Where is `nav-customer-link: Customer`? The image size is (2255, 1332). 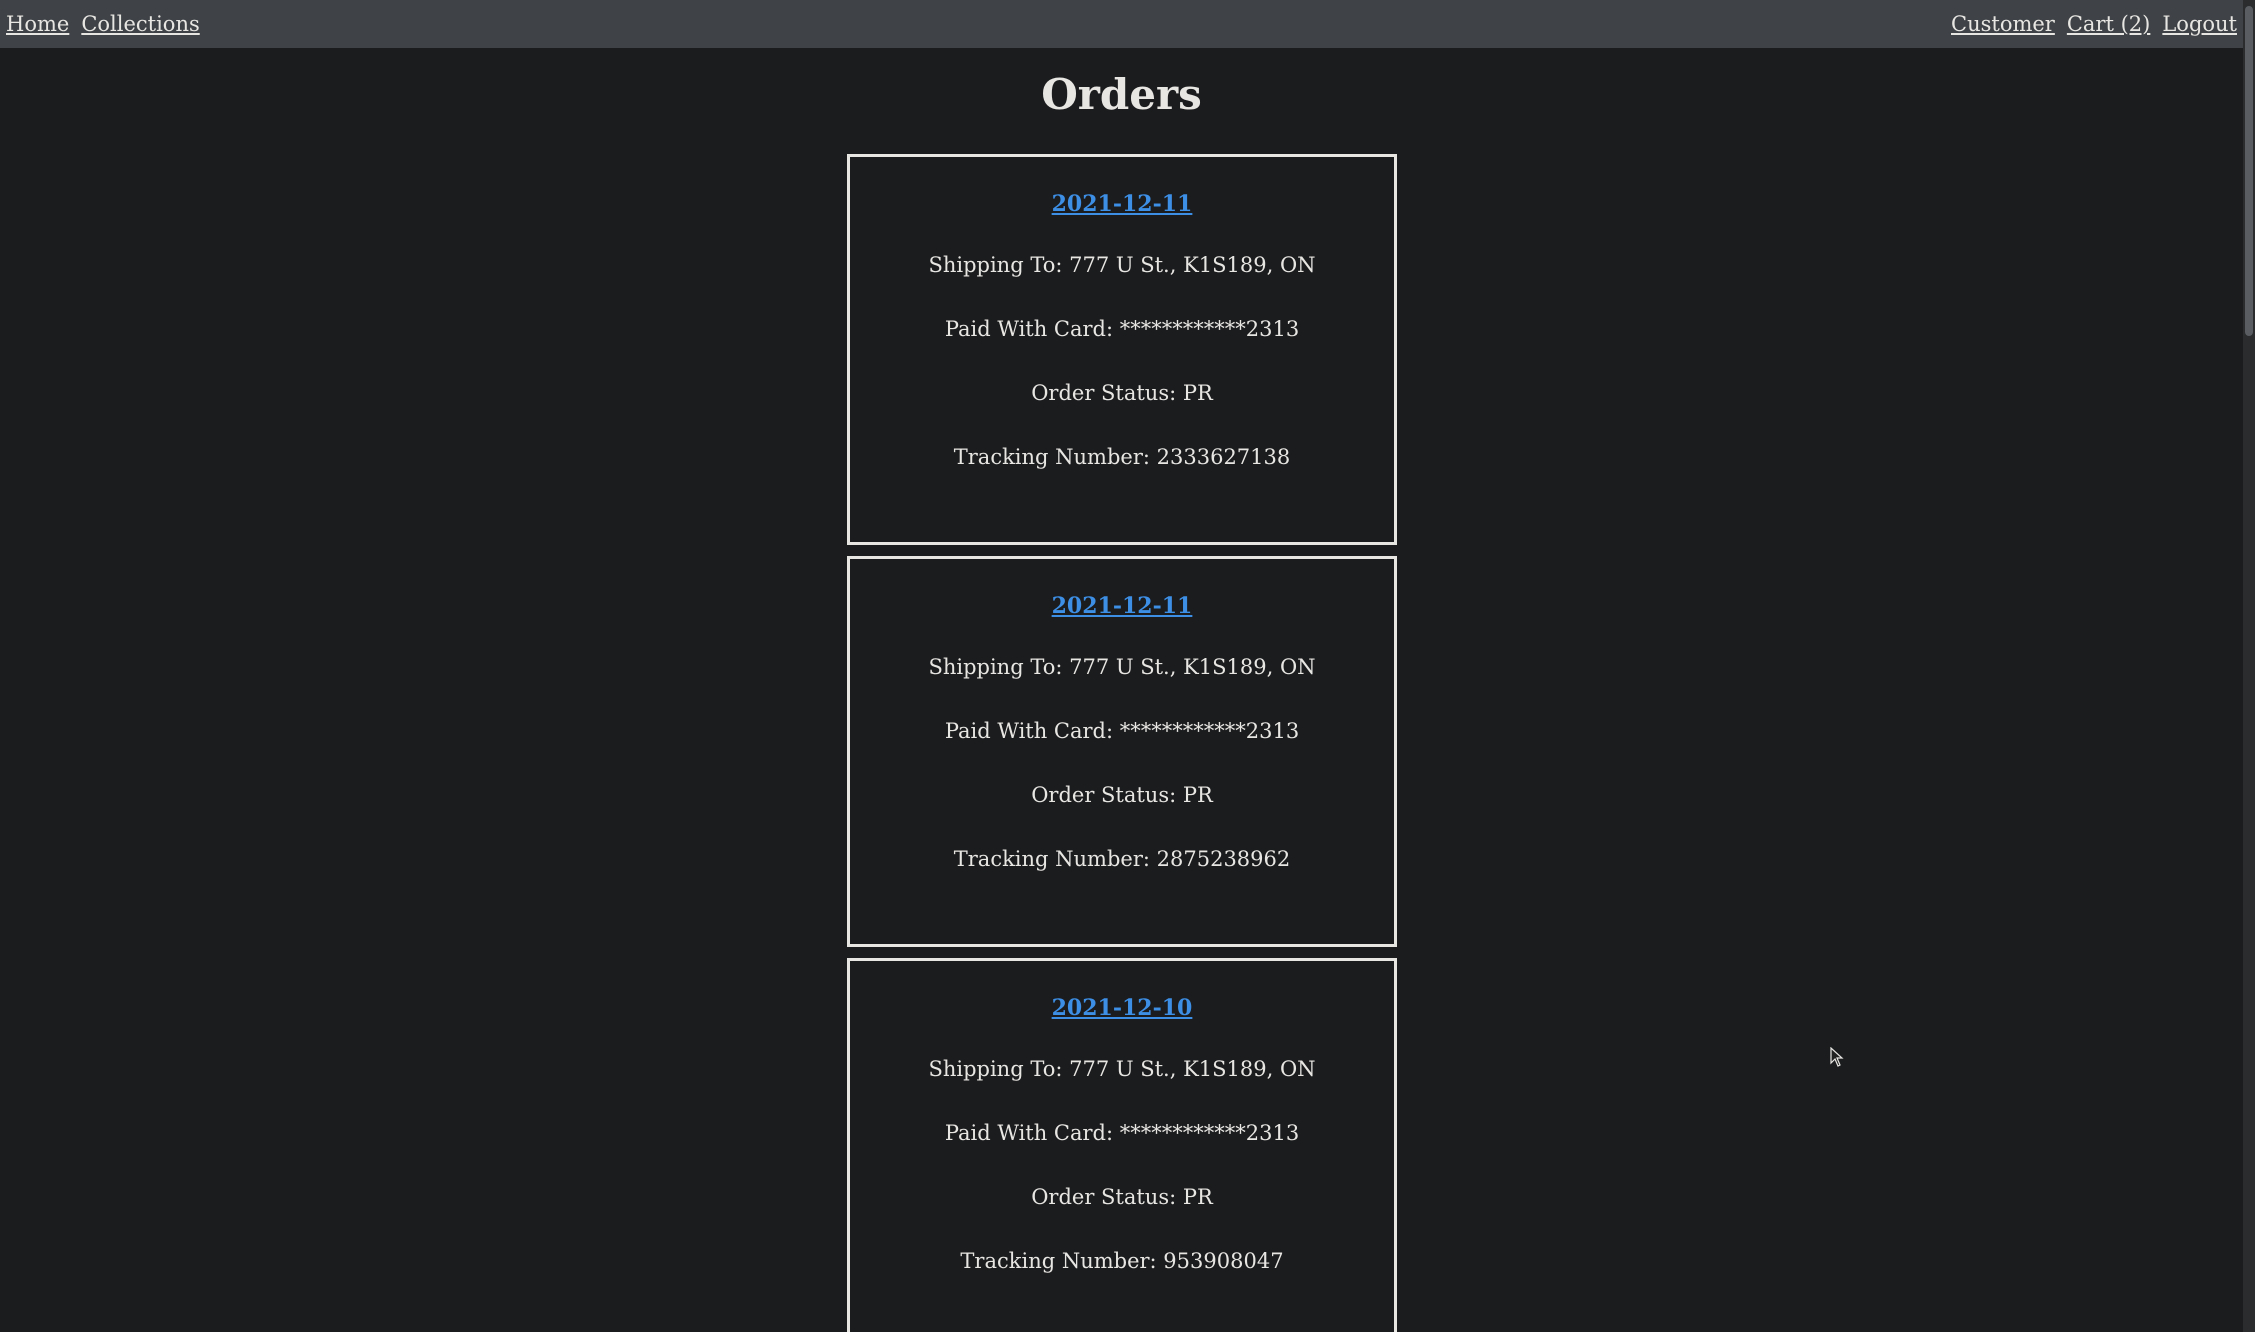
nav-customer-link: Customer is located at coordinates (2003, 24).